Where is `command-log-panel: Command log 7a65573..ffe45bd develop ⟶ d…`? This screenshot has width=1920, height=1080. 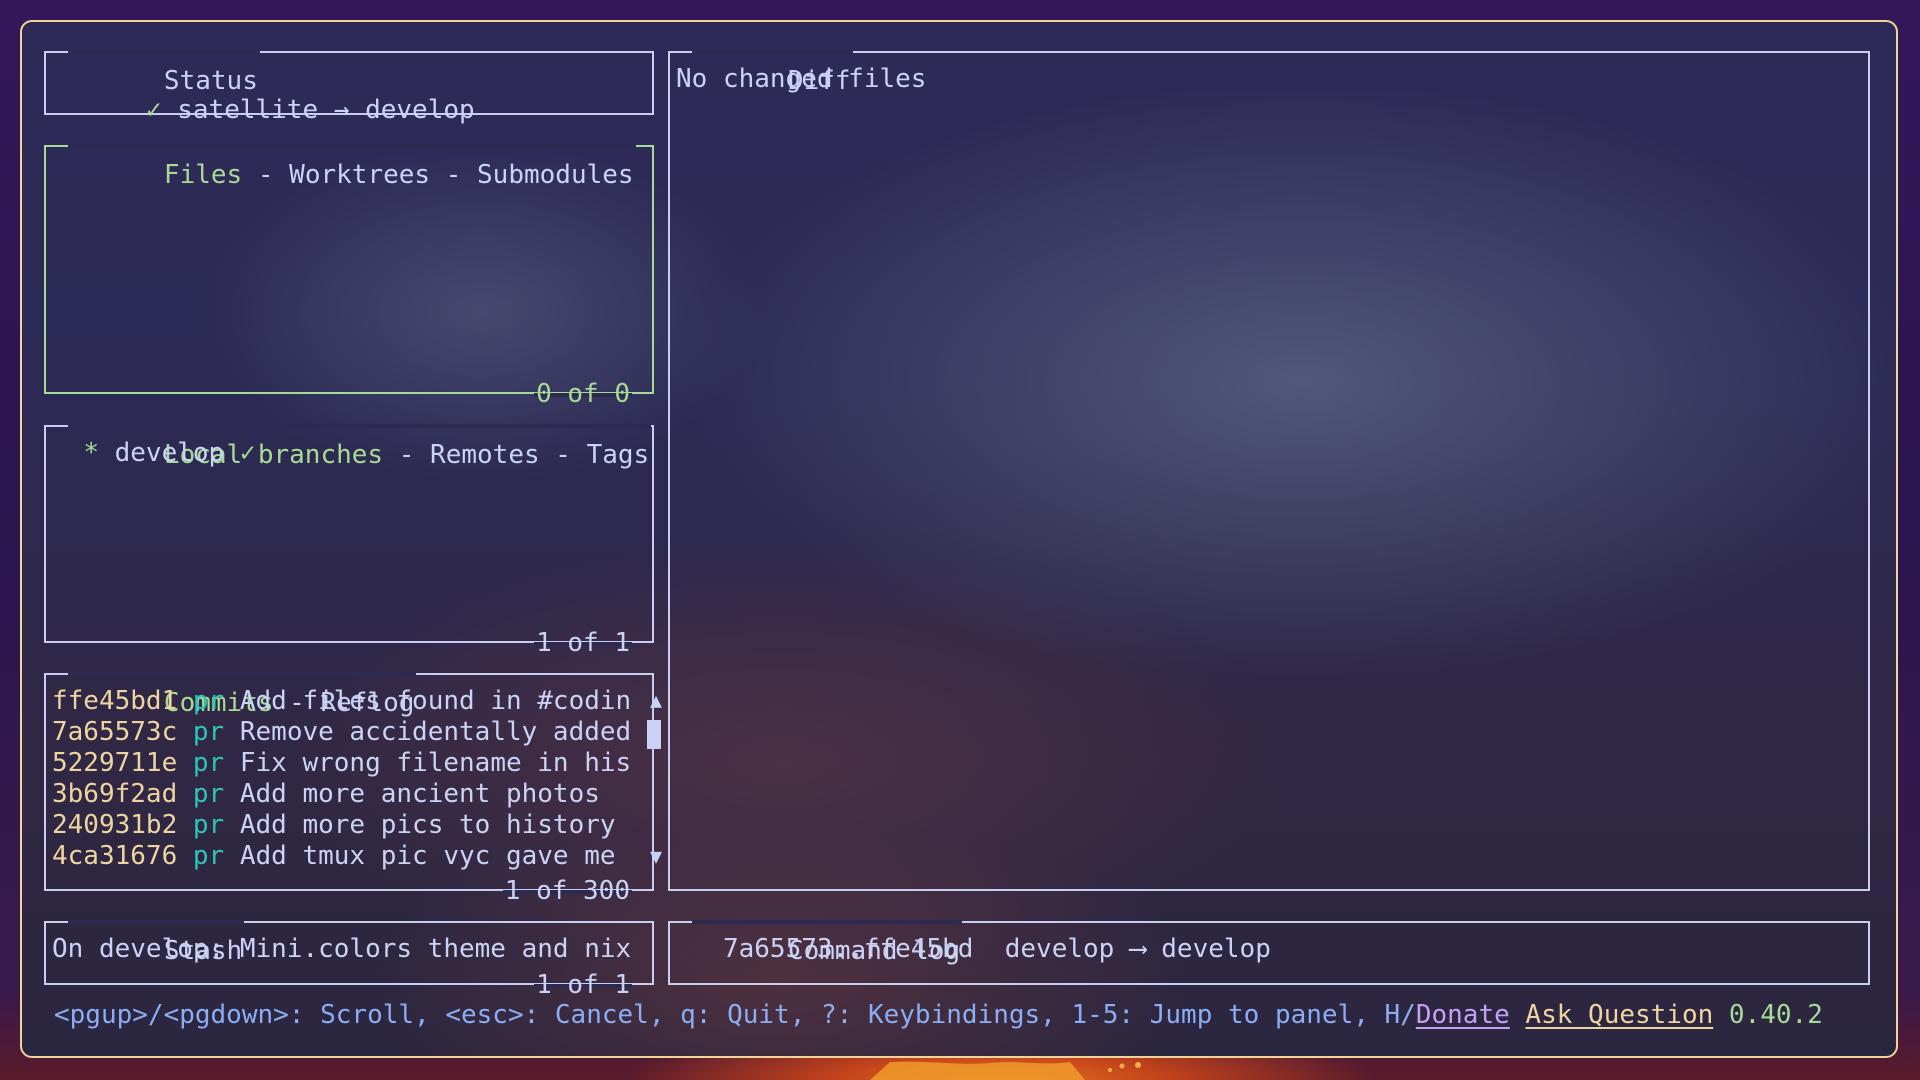 command-log-panel: Command log 7a65573..ffe45bd develop ⟶ d… is located at coordinates (1269, 951).